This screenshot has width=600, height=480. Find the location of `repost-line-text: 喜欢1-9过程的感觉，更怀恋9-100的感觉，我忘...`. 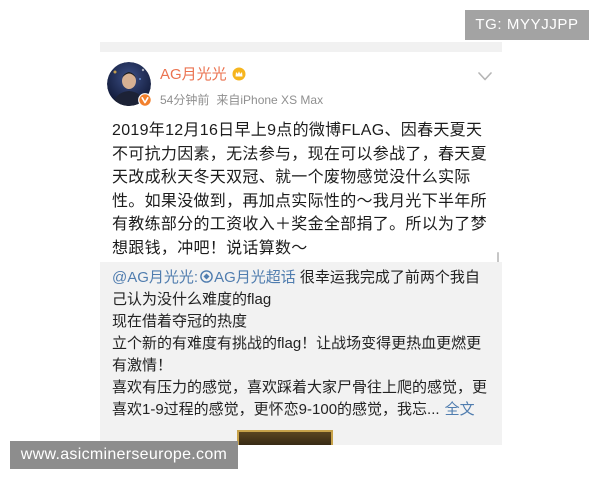

repost-line-text: 喜欢1-9过程的感觉，更怀恋9-100的感觉，我忘... is located at coordinates (276, 409).